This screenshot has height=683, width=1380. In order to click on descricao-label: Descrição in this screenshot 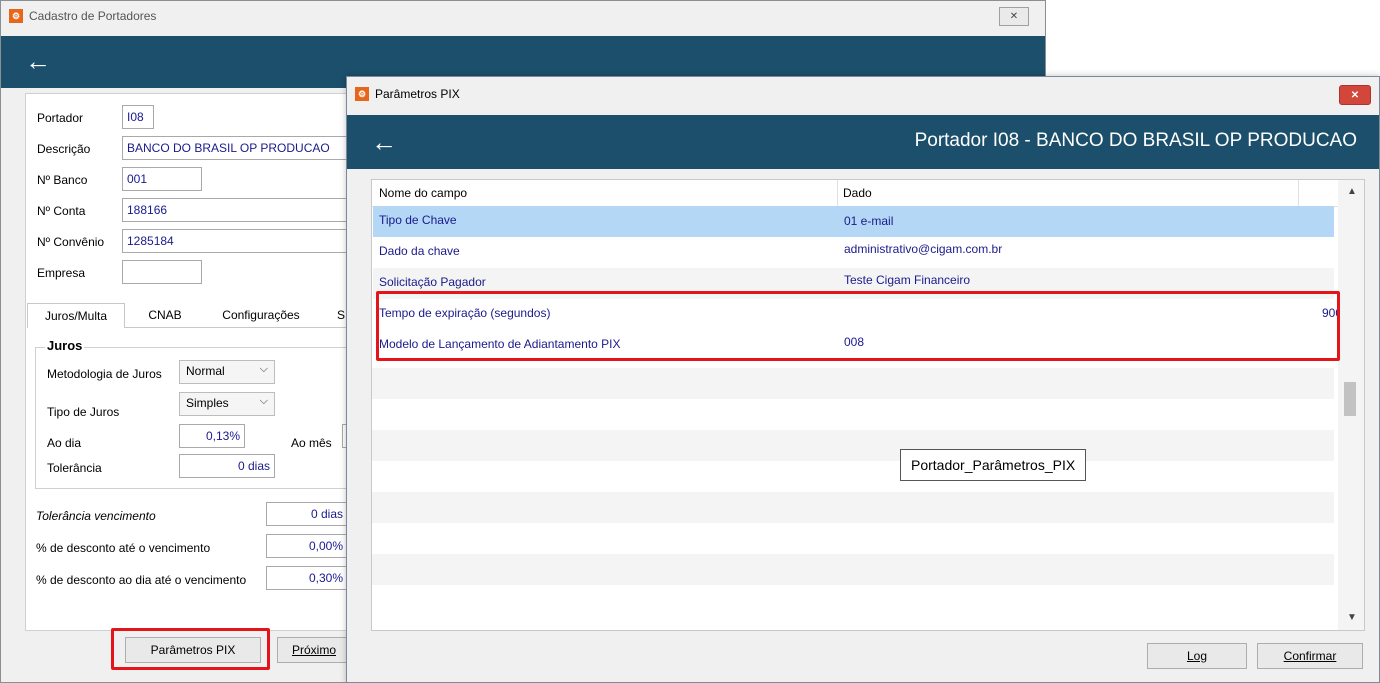, I will do `click(64, 149)`.